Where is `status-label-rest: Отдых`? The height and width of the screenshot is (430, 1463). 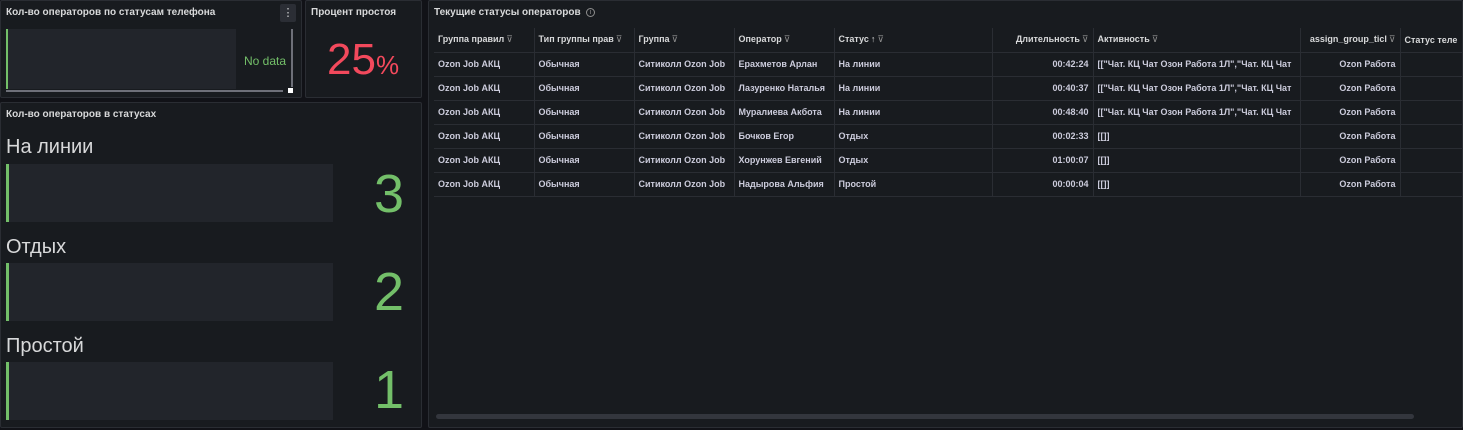 status-label-rest: Отдых is located at coordinates (36, 247).